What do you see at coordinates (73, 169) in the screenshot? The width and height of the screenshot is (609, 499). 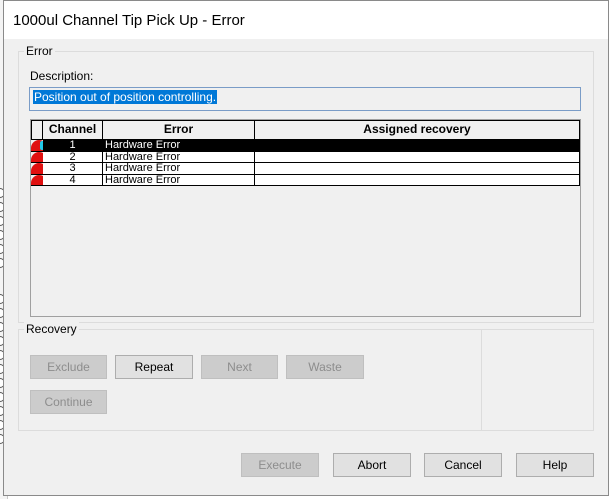 I see `cell-channel: 3` at bounding box center [73, 169].